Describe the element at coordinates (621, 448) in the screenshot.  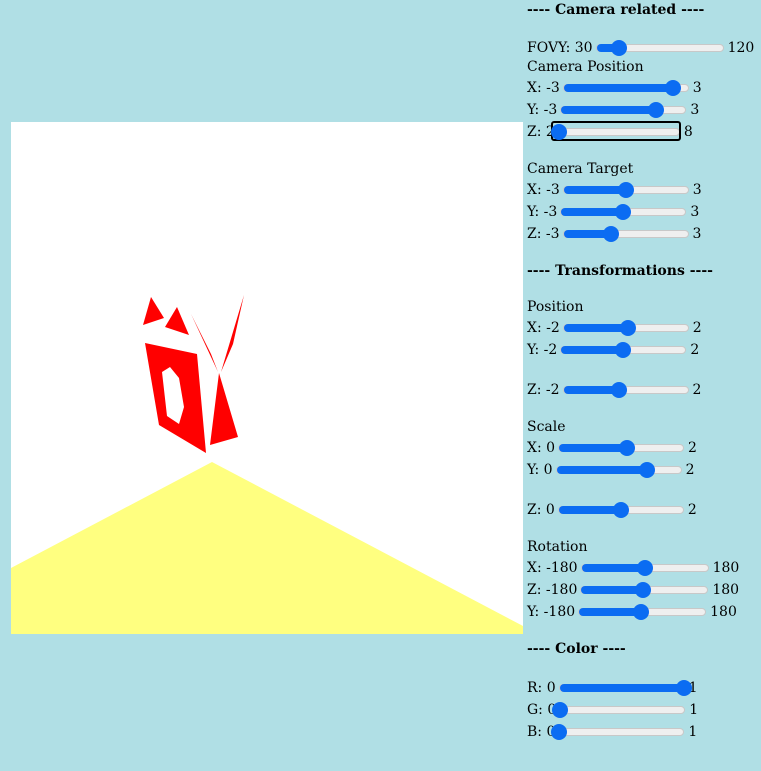
I see `scale-x-slider` at that location.